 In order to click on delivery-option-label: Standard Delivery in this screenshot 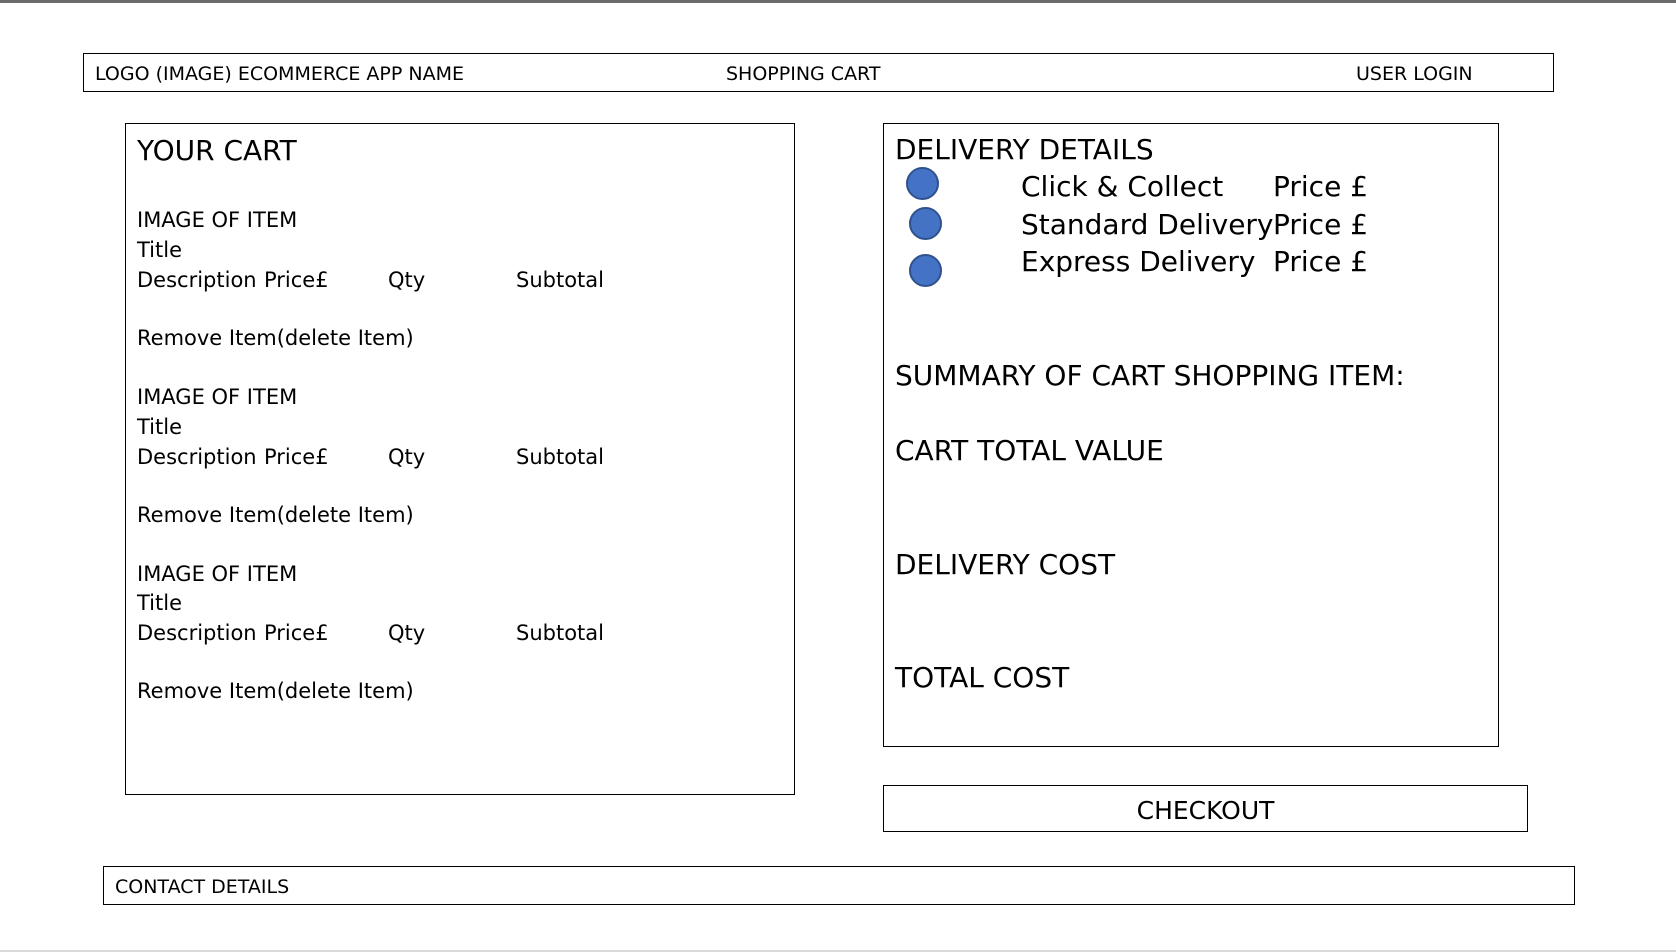, I will do `click(1147, 224)`.